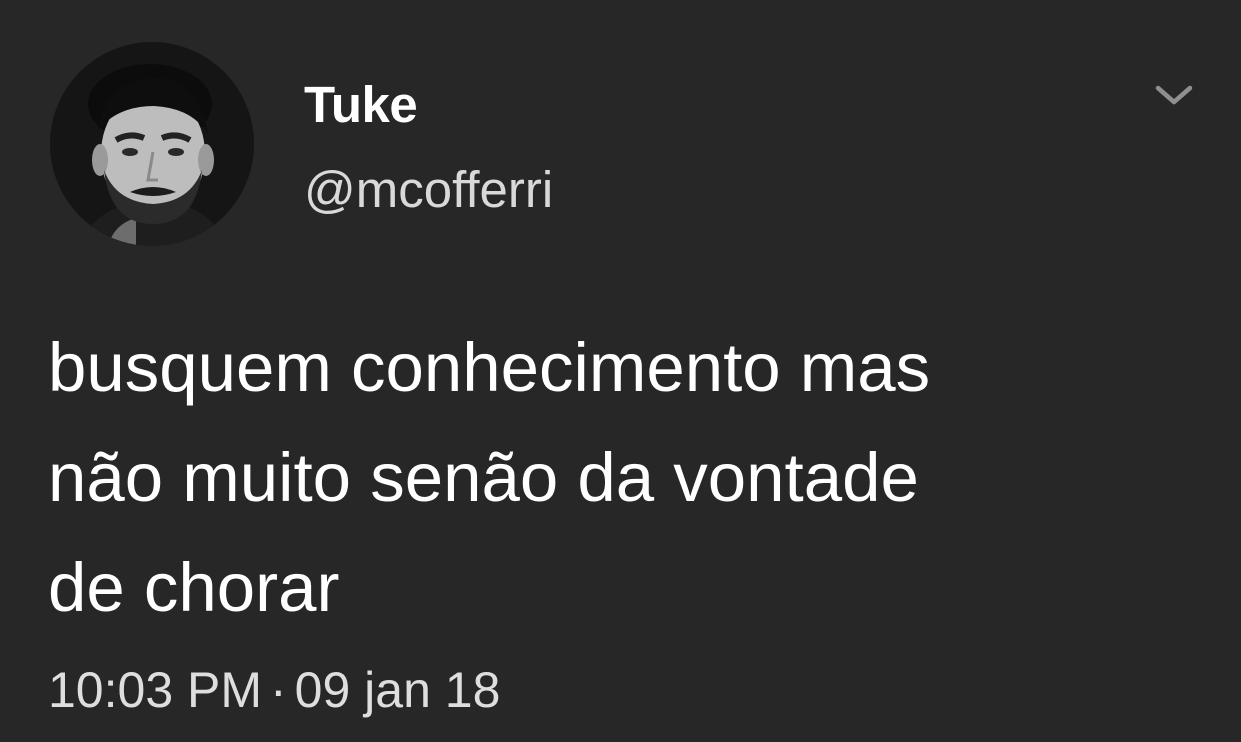 This screenshot has height=742, width=1241. I want to click on chevron-down-icon, so click(1174, 95).